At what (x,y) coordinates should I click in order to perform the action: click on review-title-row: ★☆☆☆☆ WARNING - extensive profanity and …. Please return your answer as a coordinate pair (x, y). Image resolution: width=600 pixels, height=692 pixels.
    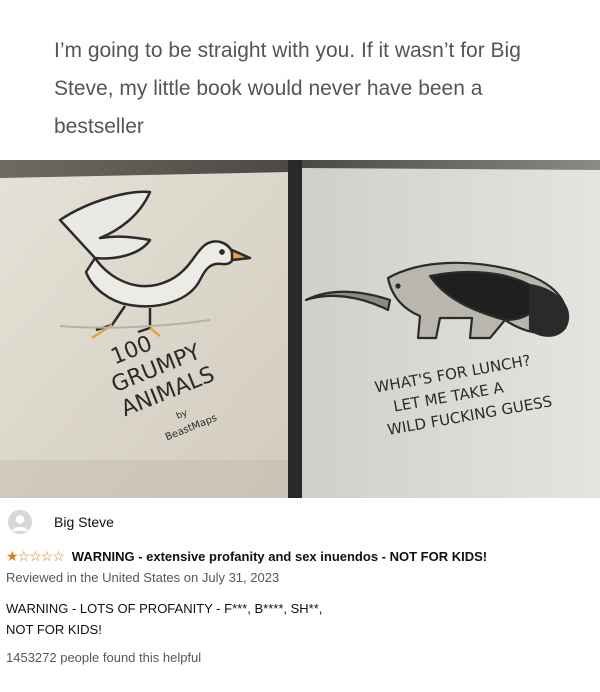
    Looking at the image, I should click on (246, 556).